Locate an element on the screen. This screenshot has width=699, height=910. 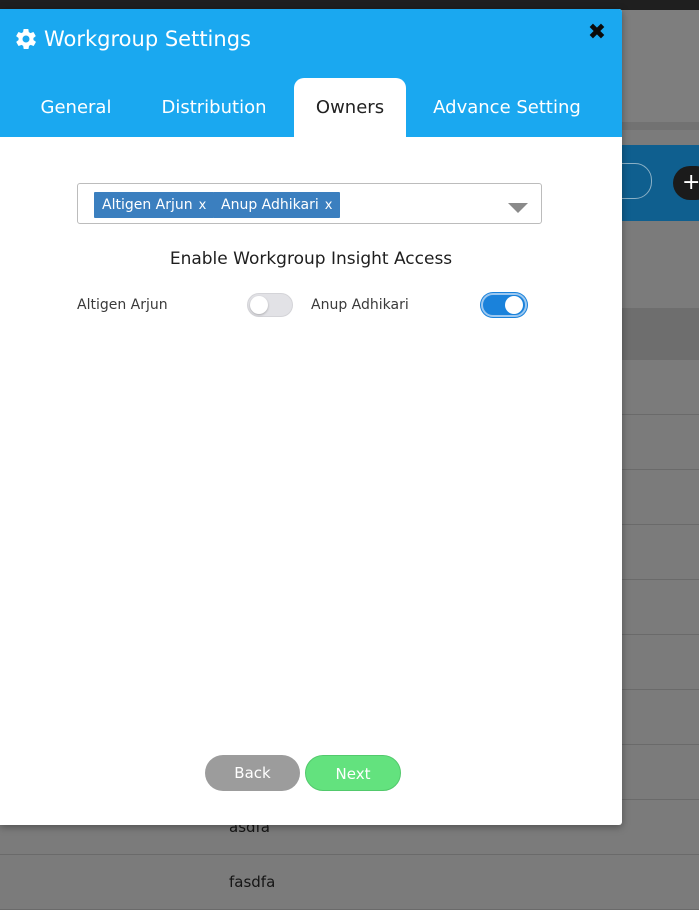
owner-chip: Anup Adhikari x is located at coordinates (277, 205).